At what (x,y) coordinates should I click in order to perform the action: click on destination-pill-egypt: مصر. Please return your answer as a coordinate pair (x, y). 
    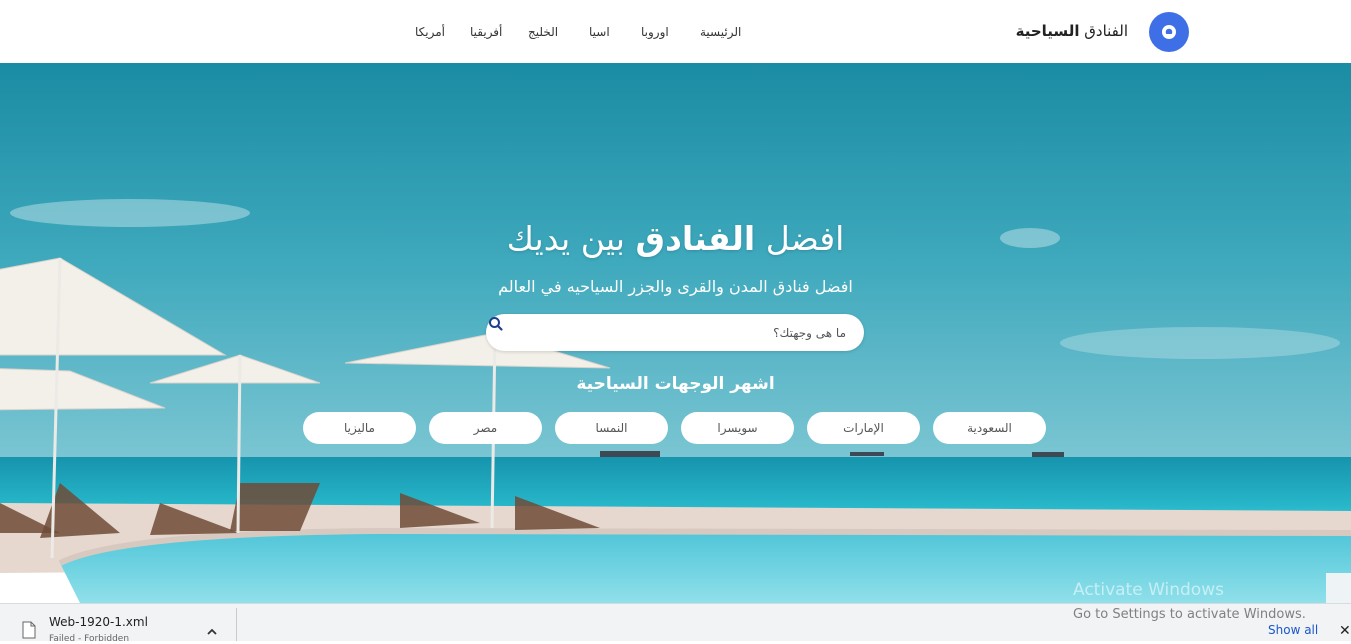
    Looking at the image, I should click on (485, 428).